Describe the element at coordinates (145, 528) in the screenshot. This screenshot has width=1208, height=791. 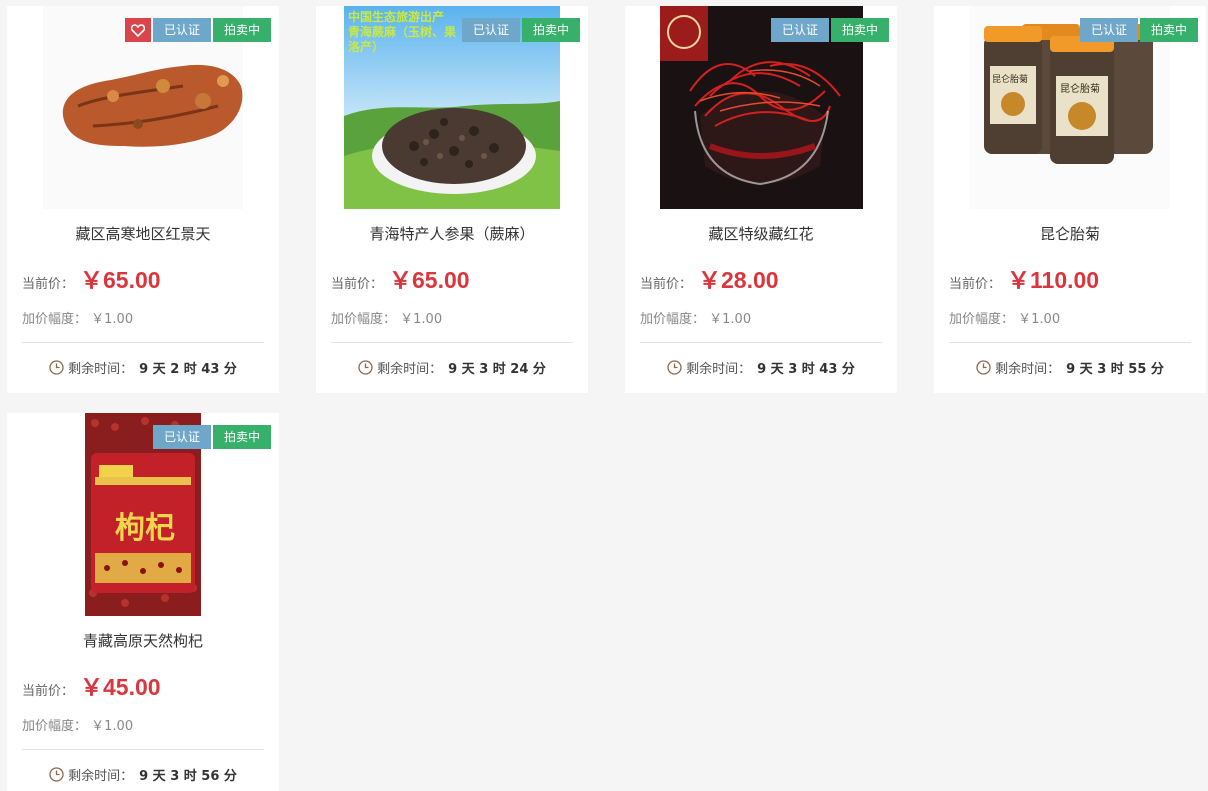
I see `svg-text: 枸杞` at that location.